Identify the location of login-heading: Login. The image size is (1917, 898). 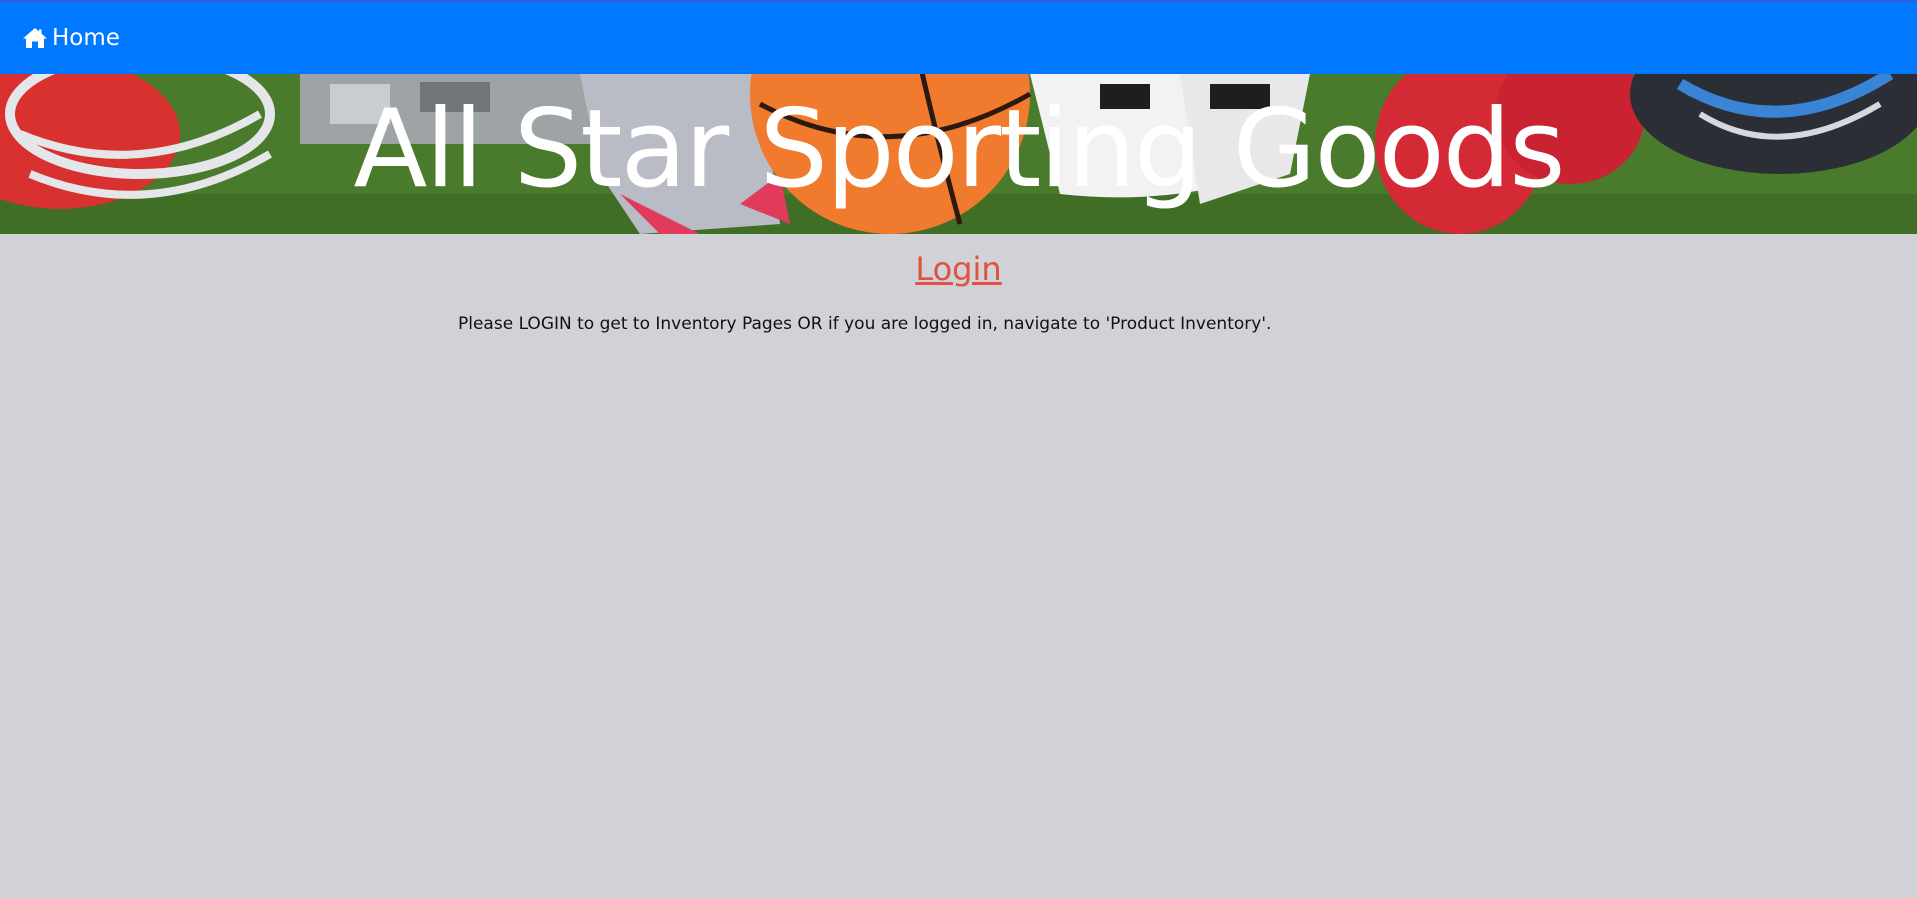
(958, 269).